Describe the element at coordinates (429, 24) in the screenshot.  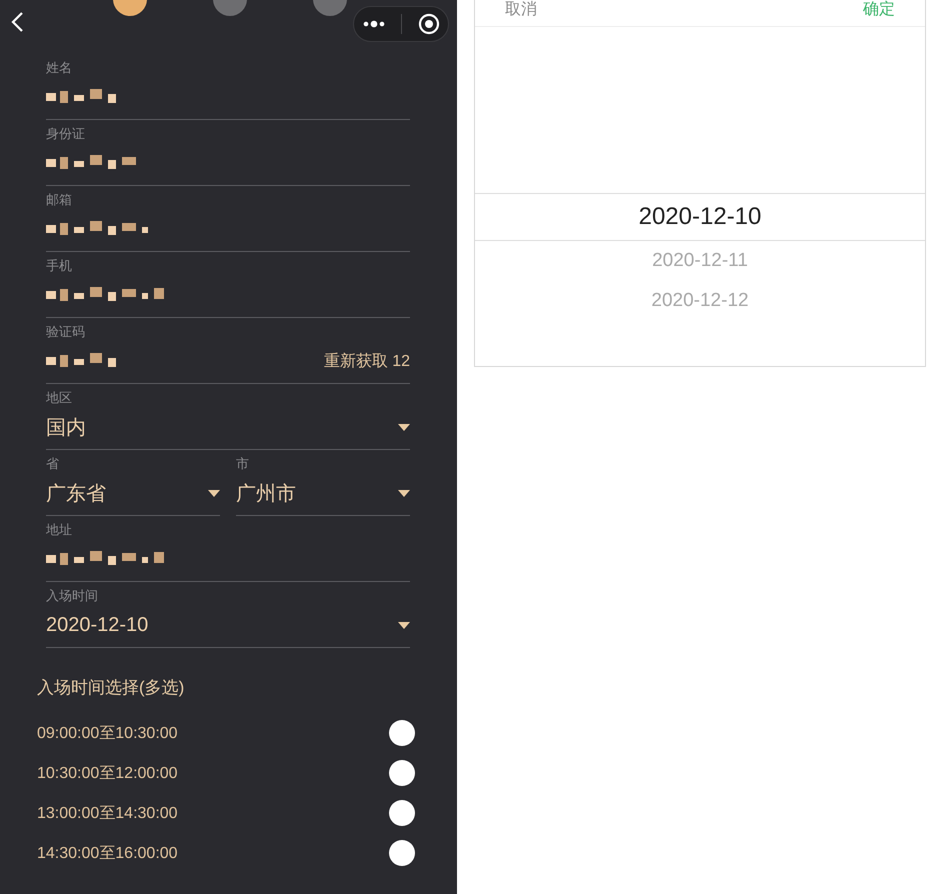
I see `close-icon` at that location.